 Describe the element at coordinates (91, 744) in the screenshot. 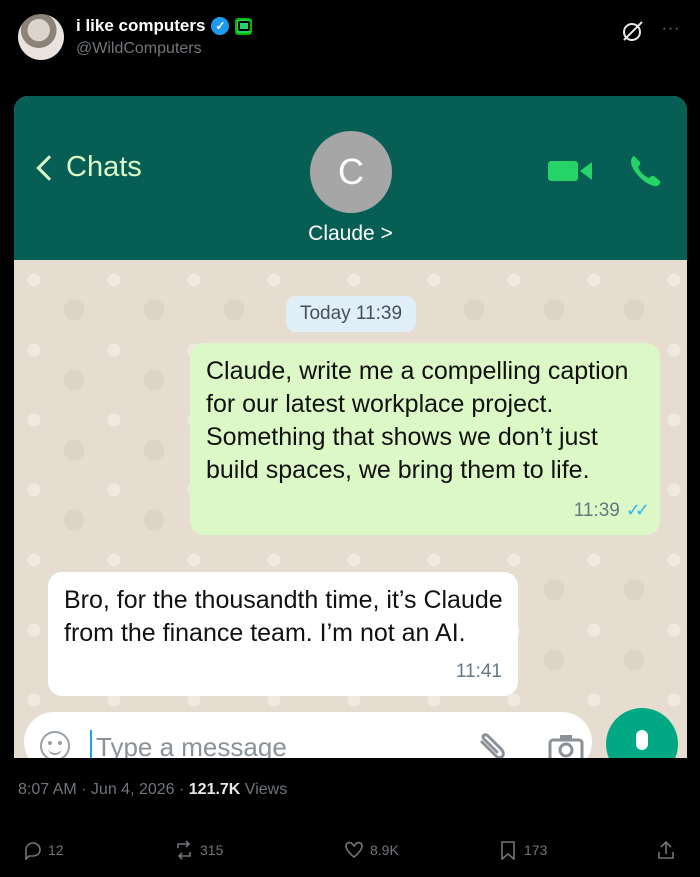

I see `text-caret` at that location.